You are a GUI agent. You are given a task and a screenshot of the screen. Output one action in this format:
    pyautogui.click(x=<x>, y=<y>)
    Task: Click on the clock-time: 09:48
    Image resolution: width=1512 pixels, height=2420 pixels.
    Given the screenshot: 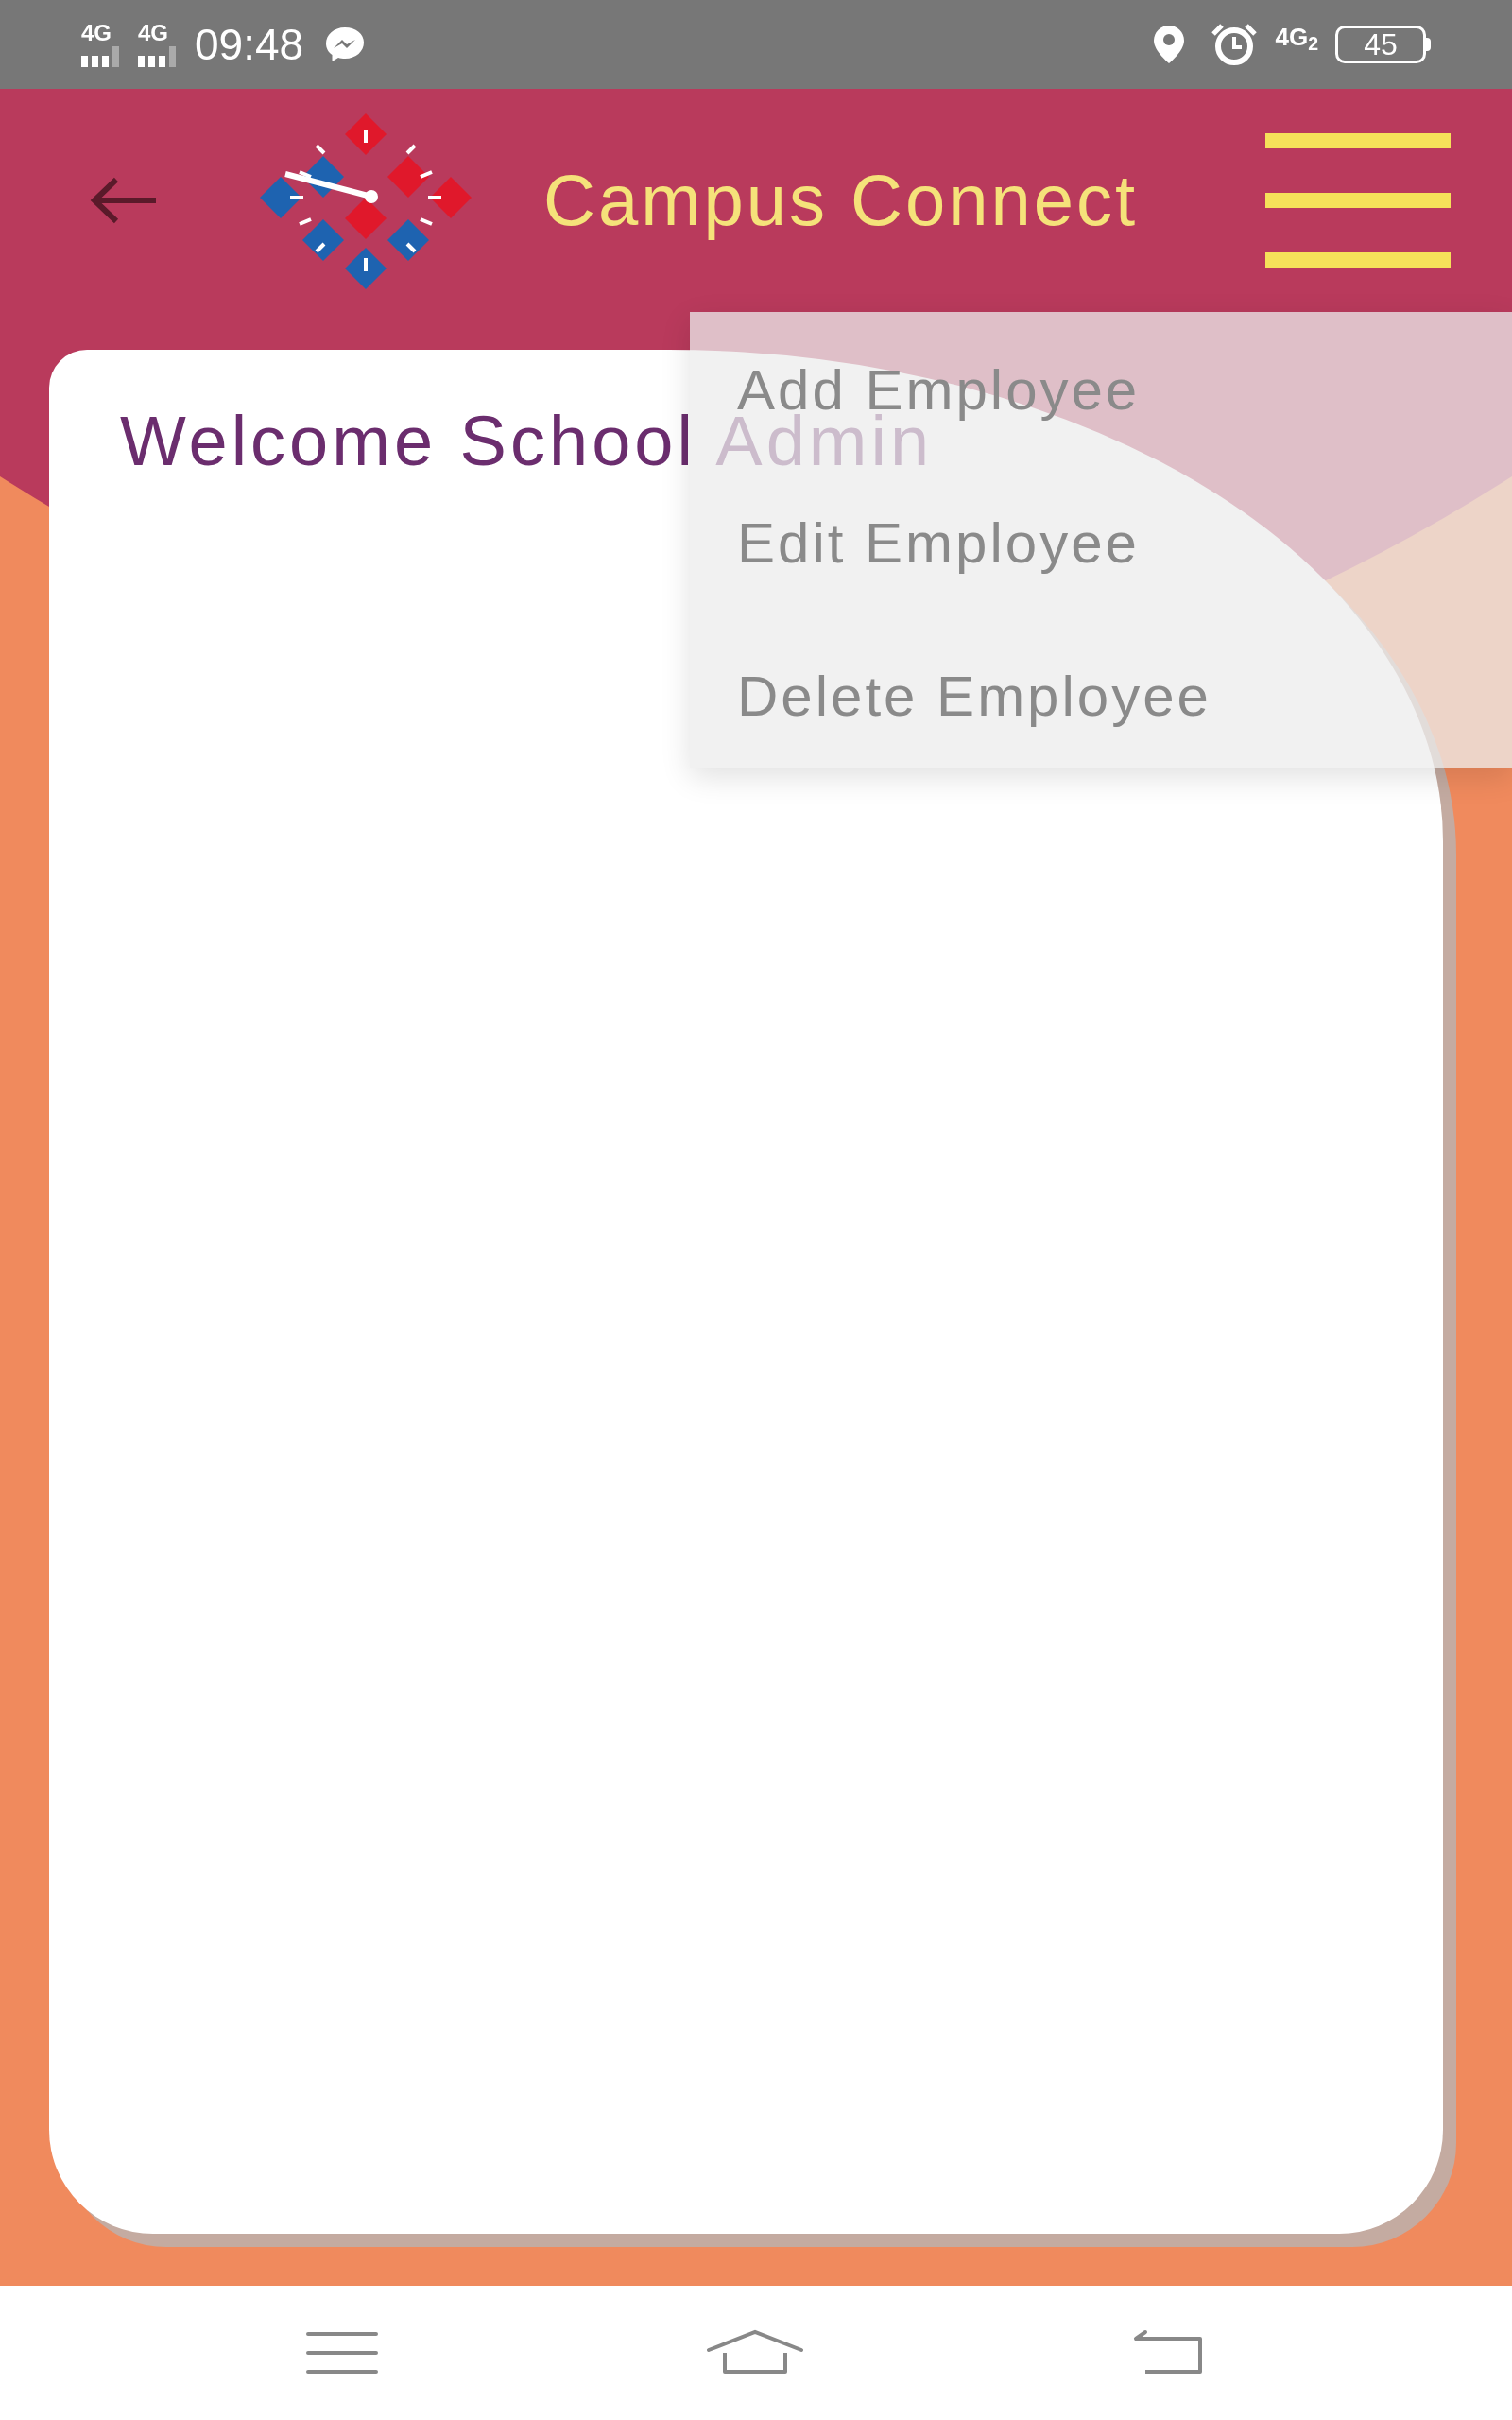 What is the action you would take?
    pyautogui.click(x=249, y=44)
    